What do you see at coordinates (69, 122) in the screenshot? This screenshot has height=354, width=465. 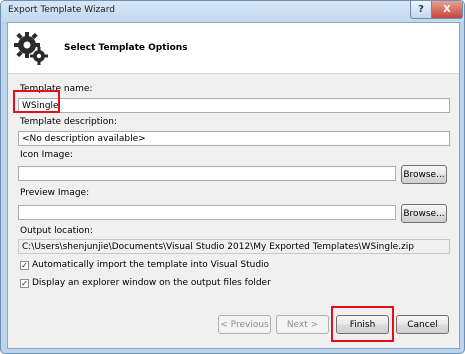 I see `template-description-label: Template description:` at bounding box center [69, 122].